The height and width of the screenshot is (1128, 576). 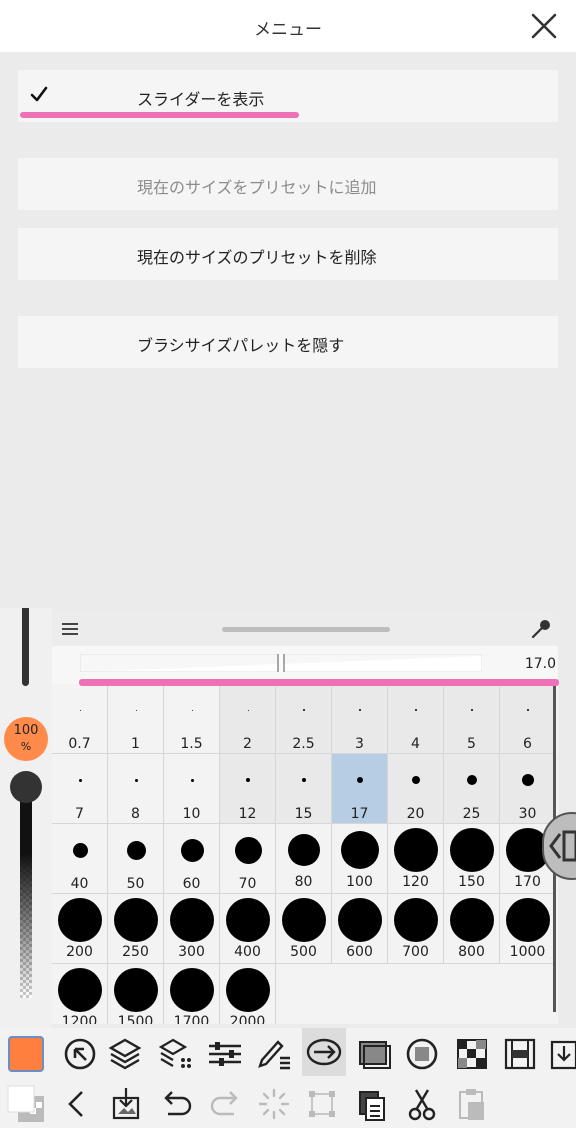 I want to click on brush-preset-1.5: 1.5, so click(x=192, y=719).